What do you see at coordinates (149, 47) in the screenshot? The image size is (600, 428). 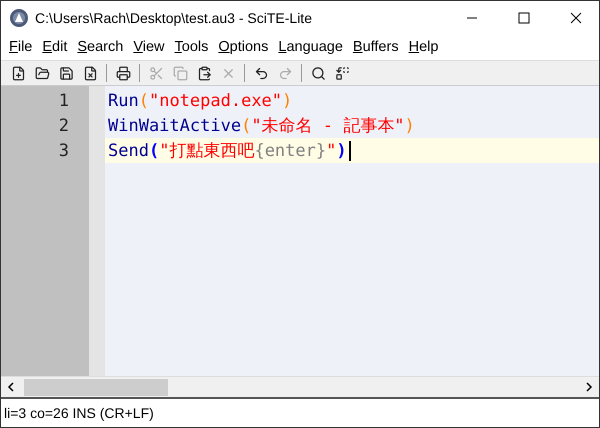 I see `menu-item: View` at bounding box center [149, 47].